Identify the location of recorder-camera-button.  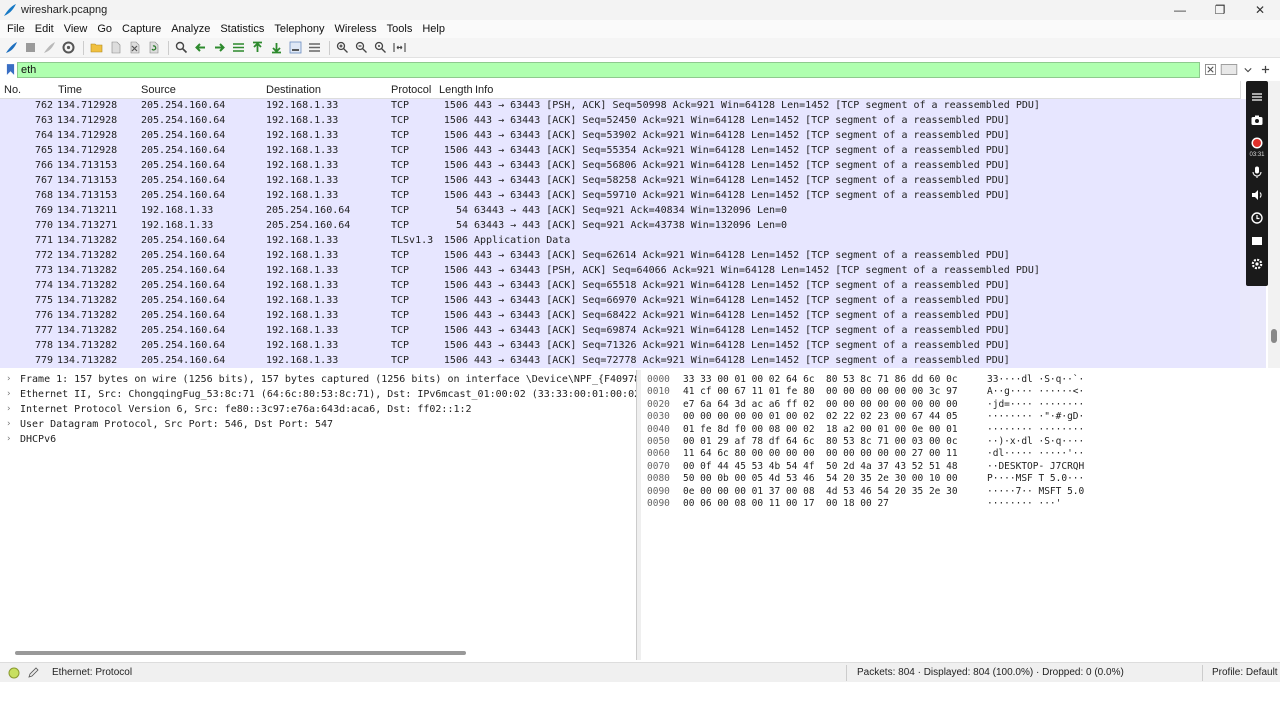
(1257, 120).